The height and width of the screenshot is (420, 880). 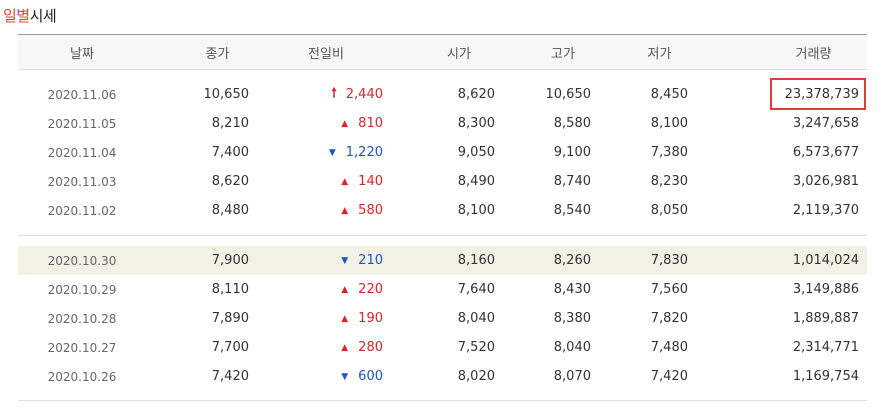 I want to click on diff-cell: ▲ 580, so click(x=316, y=210).